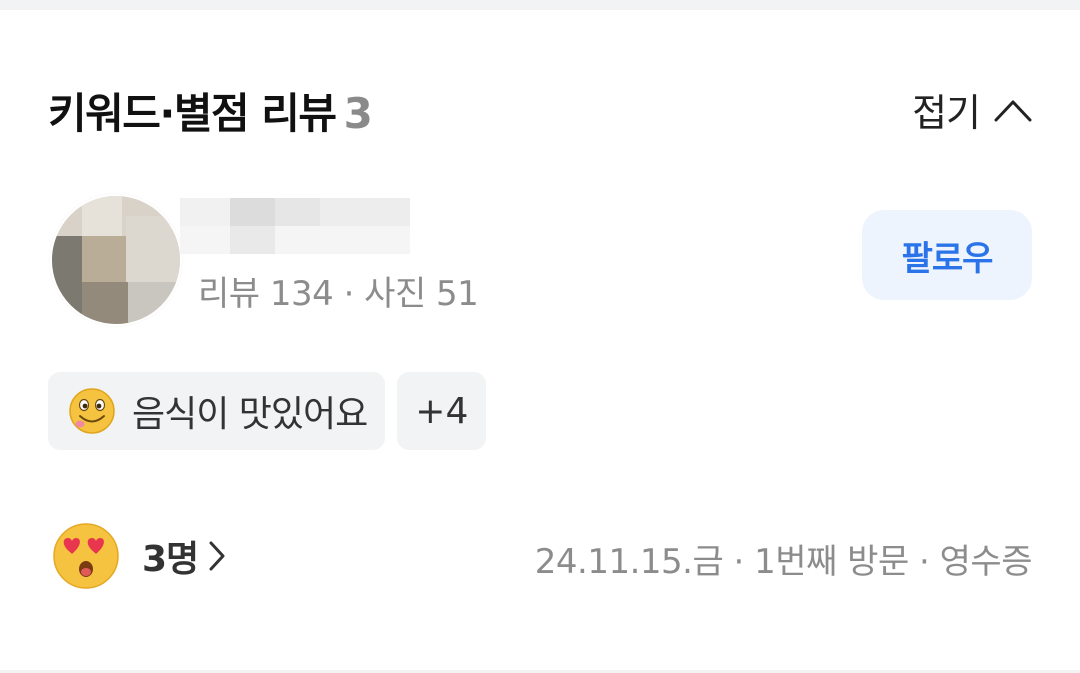 This screenshot has width=1080, height=673. I want to click on fold-button: 접기, so click(972, 109).